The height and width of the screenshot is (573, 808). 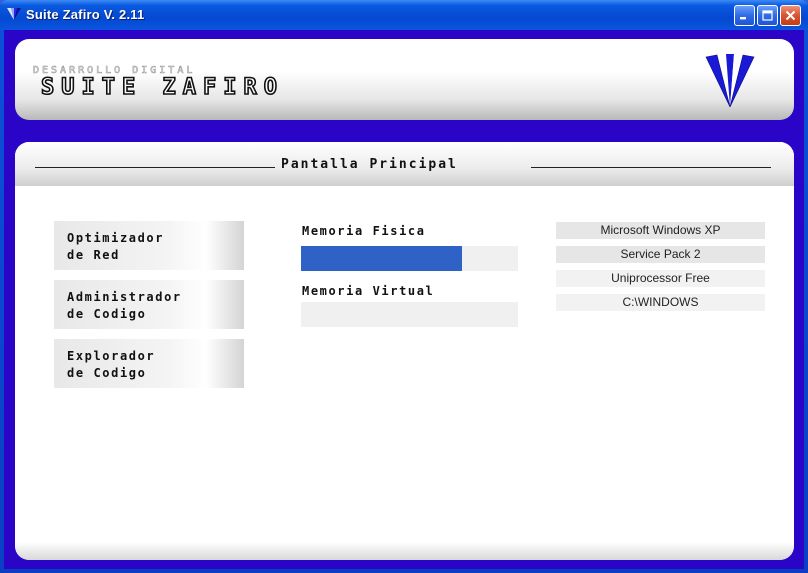 I want to click on minimize-icon, so click(x=743, y=18).